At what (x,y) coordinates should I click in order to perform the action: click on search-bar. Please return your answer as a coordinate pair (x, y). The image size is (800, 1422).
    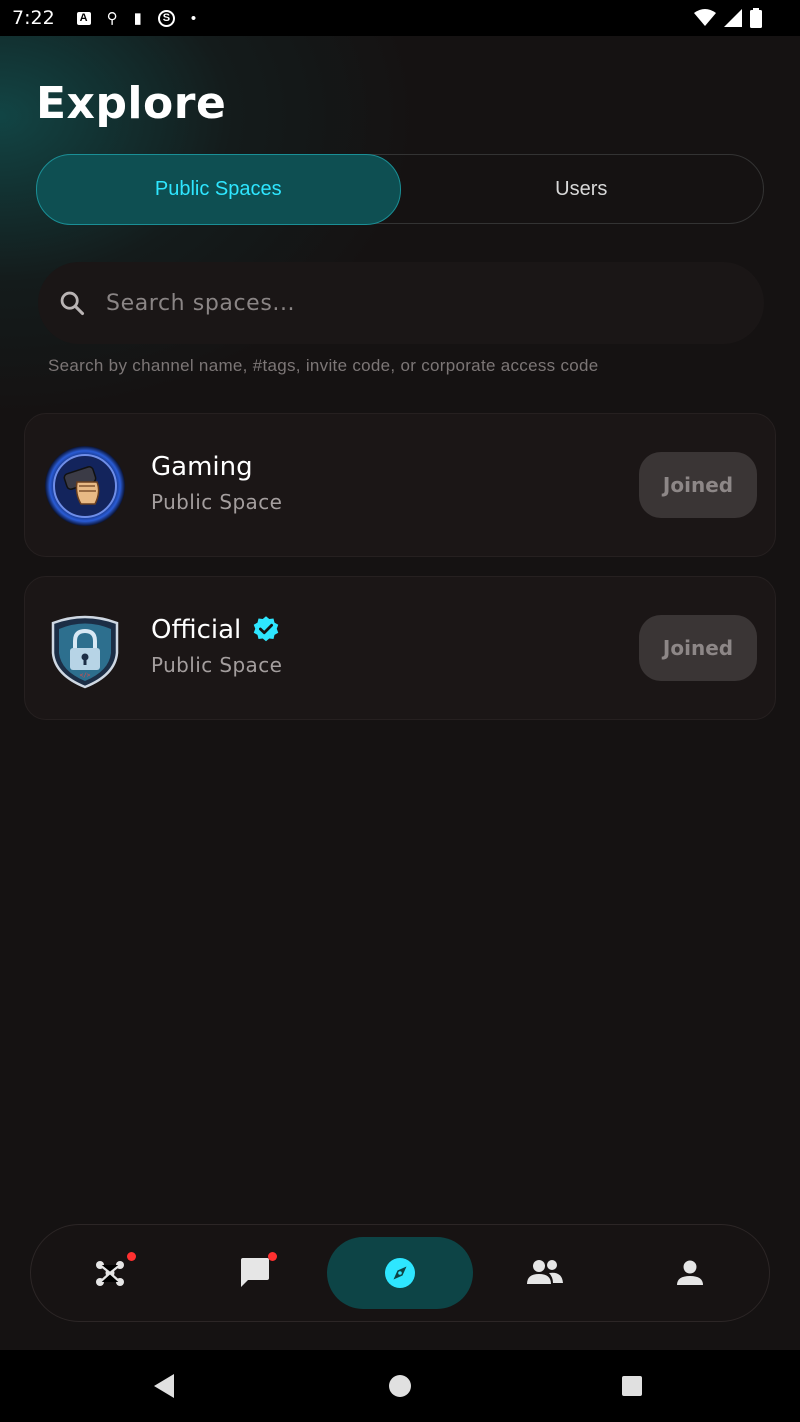
    Looking at the image, I should click on (401, 303).